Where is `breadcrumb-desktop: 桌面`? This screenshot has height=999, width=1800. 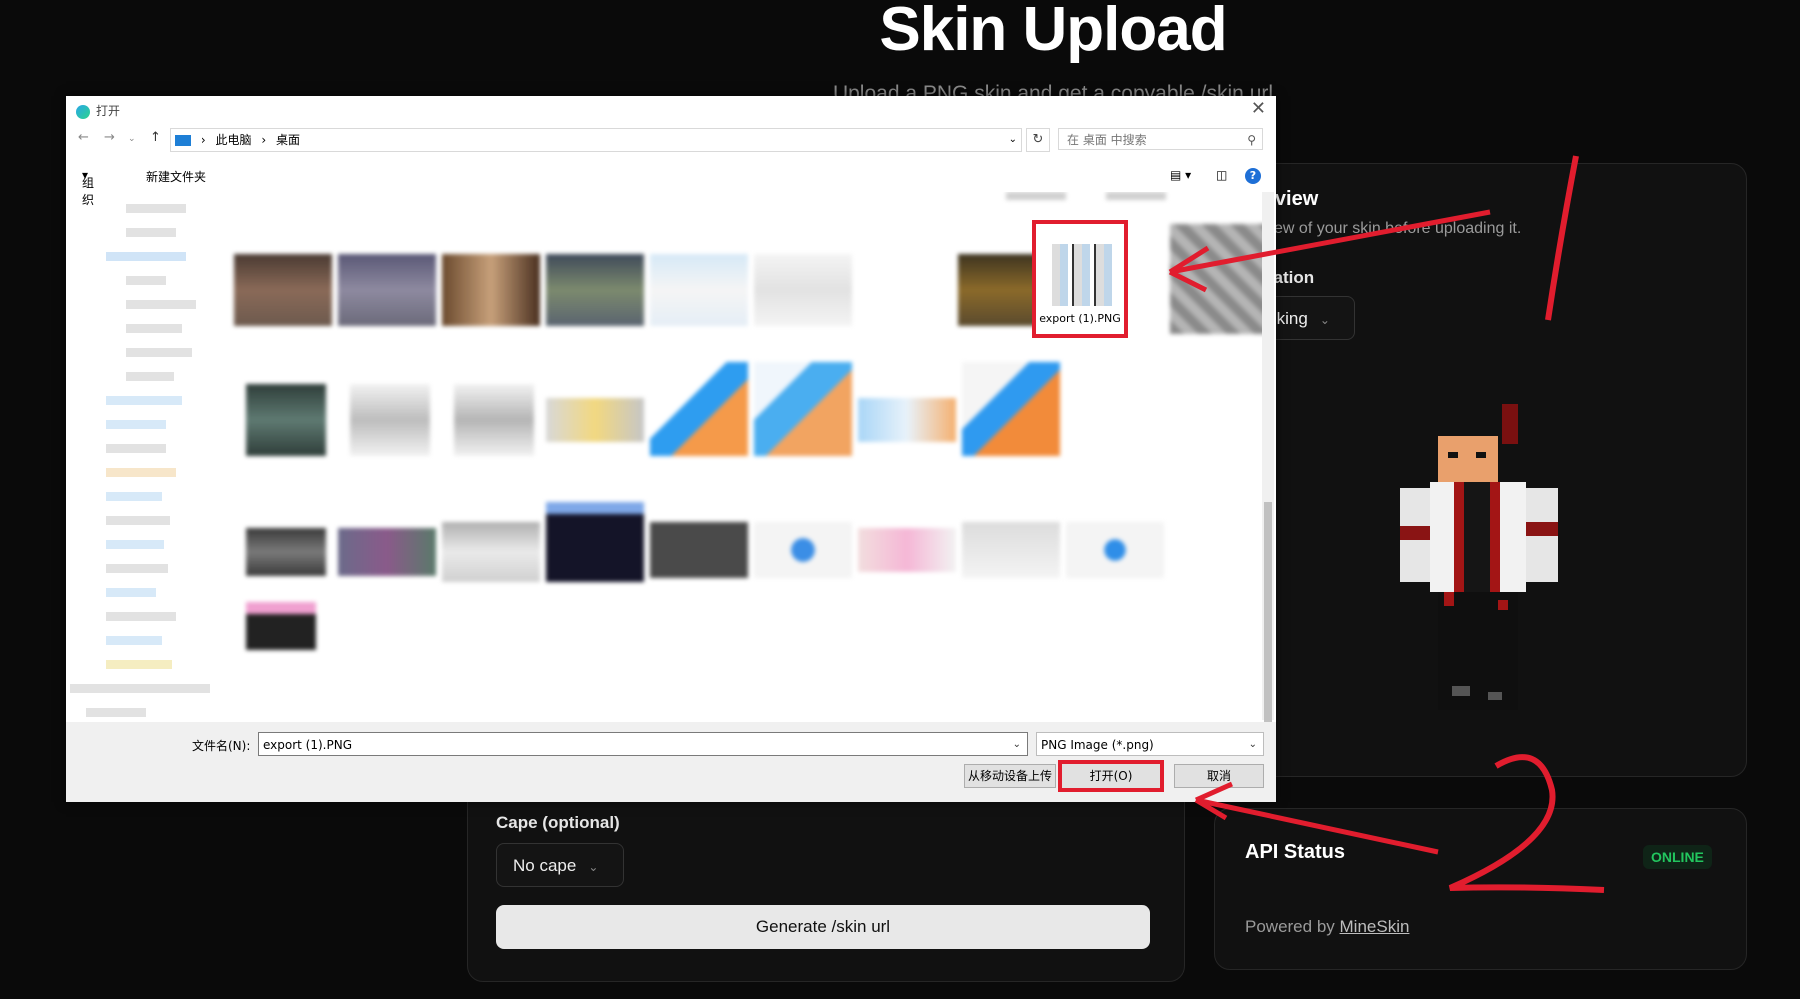
breadcrumb-desktop: 桌面 is located at coordinates (288, 140).